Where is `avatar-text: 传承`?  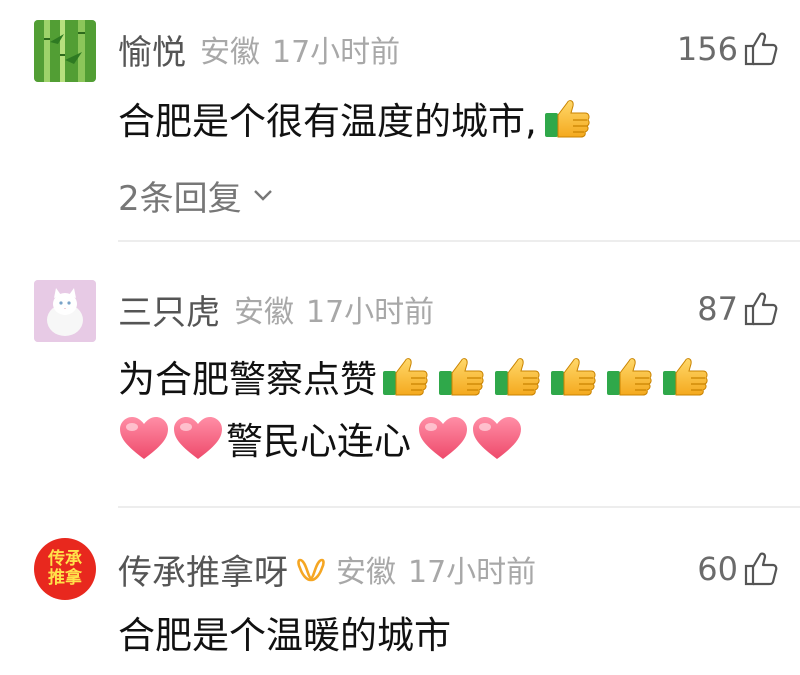 avatar-text: 传承 is located at coordinates (65, 559).